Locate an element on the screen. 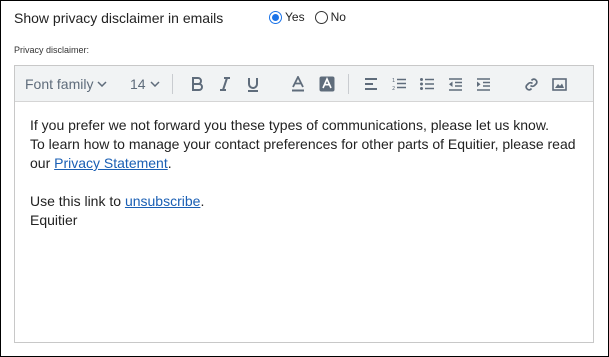 The image size is (609, 357). image-icon is located at coordinates (559, 84).